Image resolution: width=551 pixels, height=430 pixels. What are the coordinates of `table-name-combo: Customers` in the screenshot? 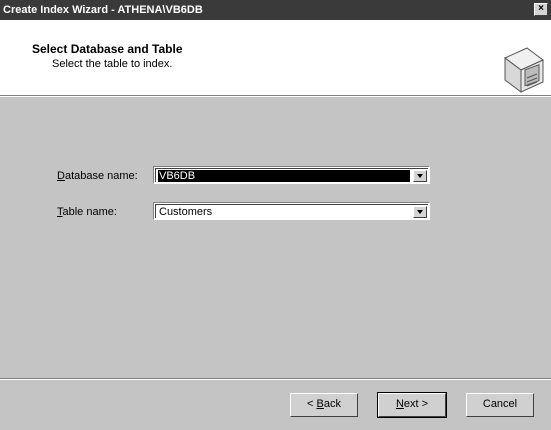 It's located at (291, 211).